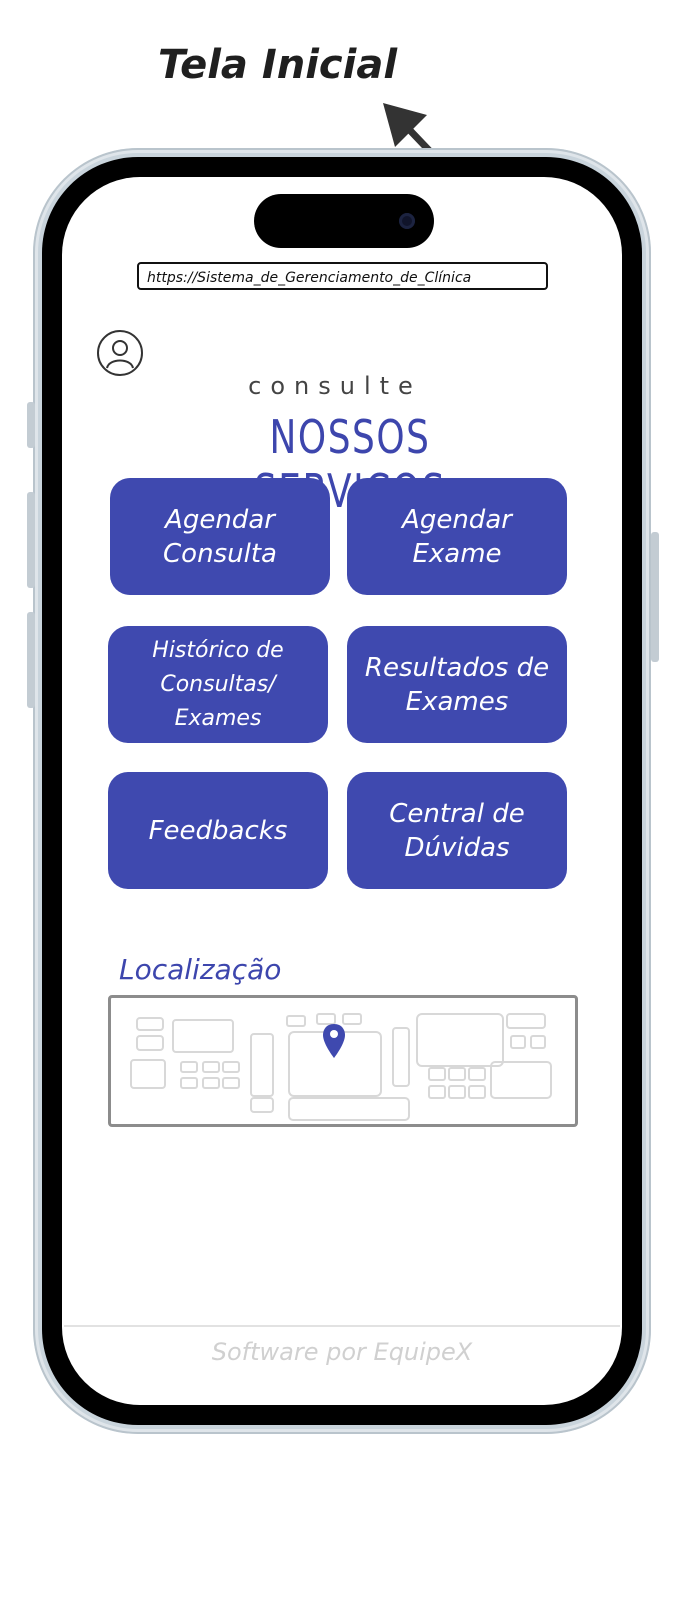 The image size is (679, 1600). I want to click on agendar-exame-label: Agendar Exame, so click(457, 536).